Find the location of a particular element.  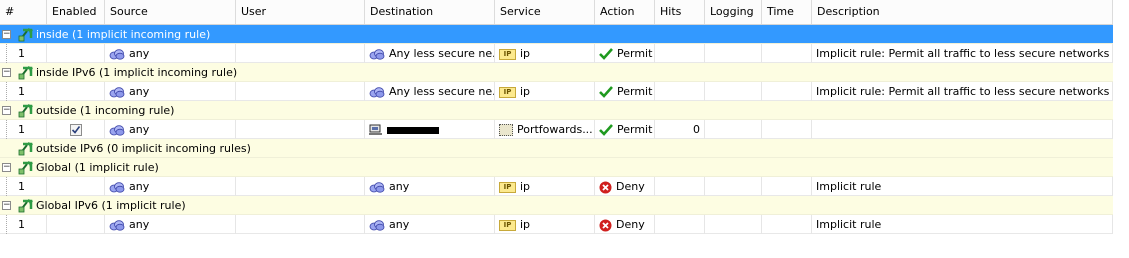

group-label: Global (1 implicit rule) is located at coordinates (97, 167).